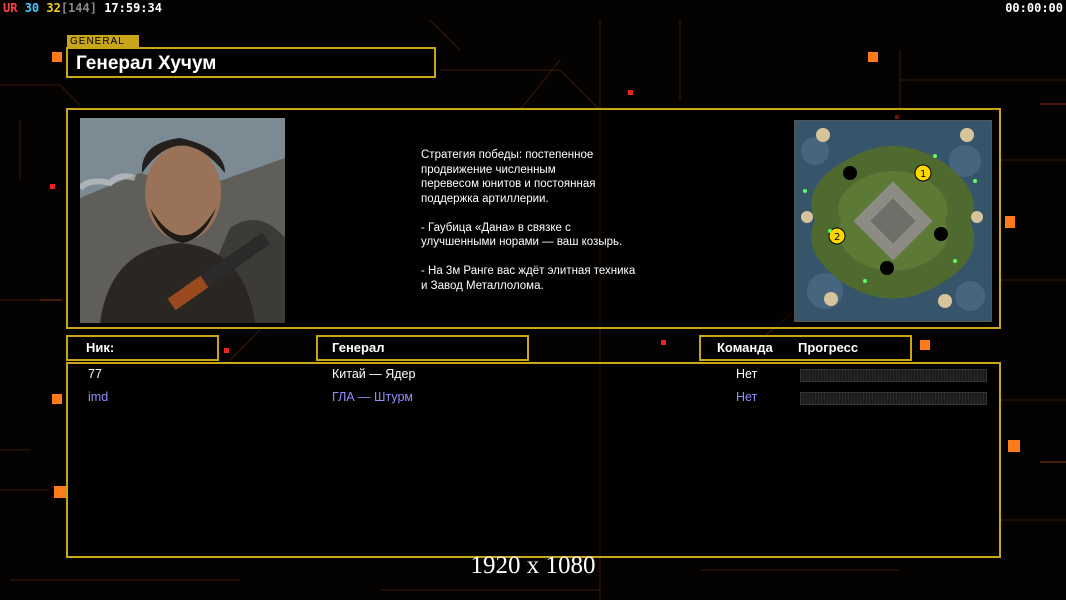 Image resolution: width=1066 pixels, height=600 pixels. What do you see at coordinates (95, 374) in the screenshot?
I see `player-nick: 77` at bounding box center [95, 374].